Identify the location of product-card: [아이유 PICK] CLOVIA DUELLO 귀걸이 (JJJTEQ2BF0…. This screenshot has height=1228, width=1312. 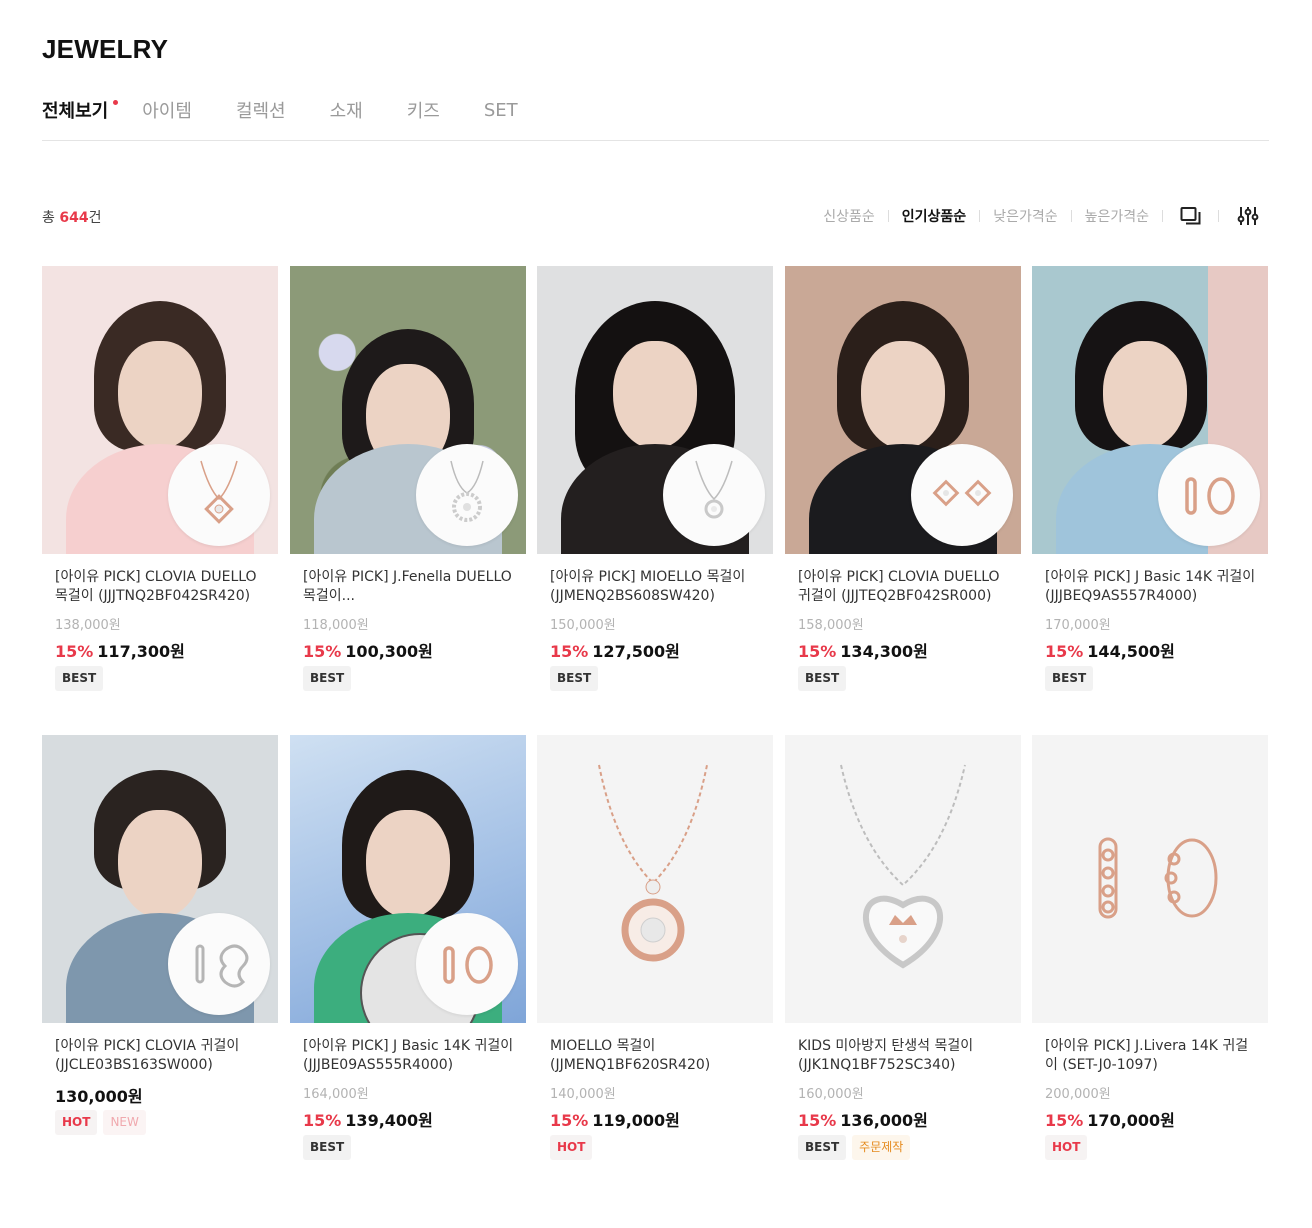
(903, 486).